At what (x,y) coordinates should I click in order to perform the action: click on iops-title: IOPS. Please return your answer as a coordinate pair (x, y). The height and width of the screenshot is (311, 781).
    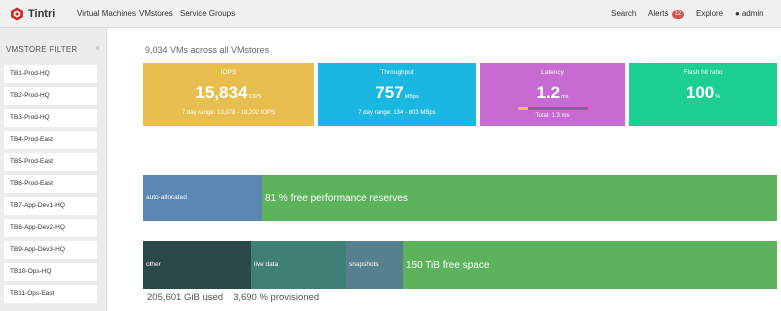
    Looking at the image, I should click on (228, 72).